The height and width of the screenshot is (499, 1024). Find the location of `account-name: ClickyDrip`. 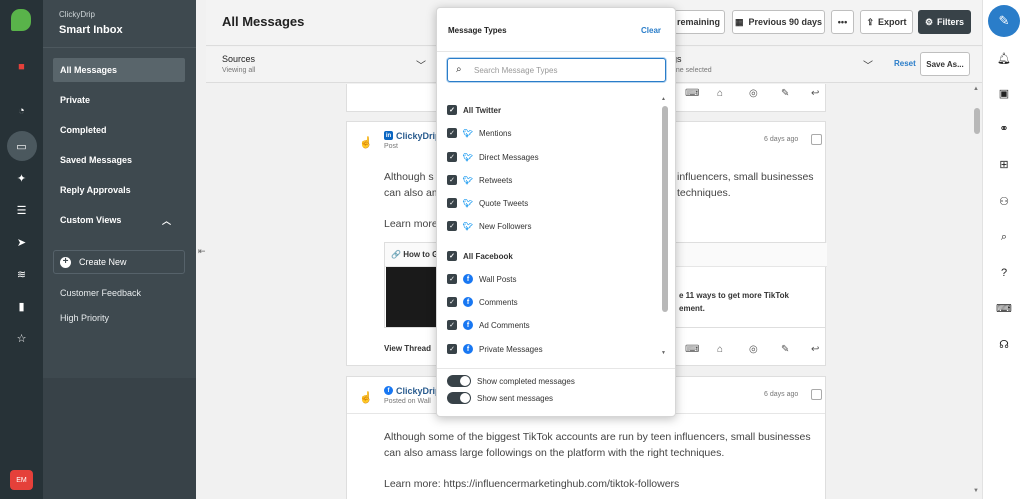

account-name: ClickyDrip is located at coordinates (77, 14).